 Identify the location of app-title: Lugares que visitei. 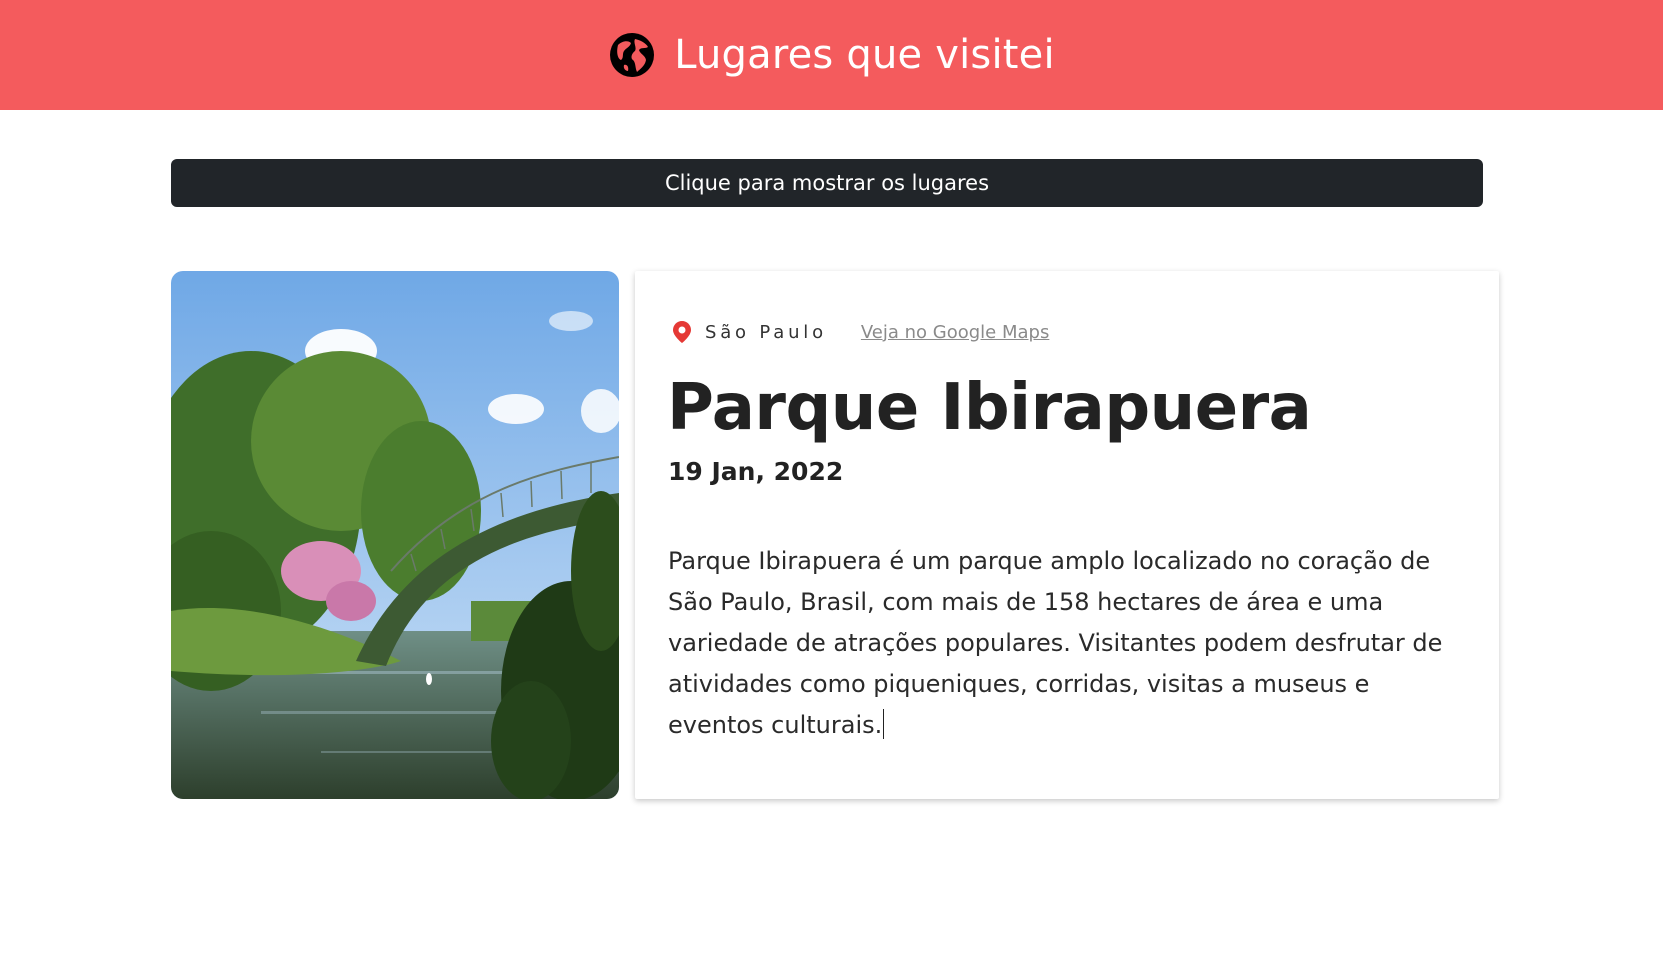
(864, 55).